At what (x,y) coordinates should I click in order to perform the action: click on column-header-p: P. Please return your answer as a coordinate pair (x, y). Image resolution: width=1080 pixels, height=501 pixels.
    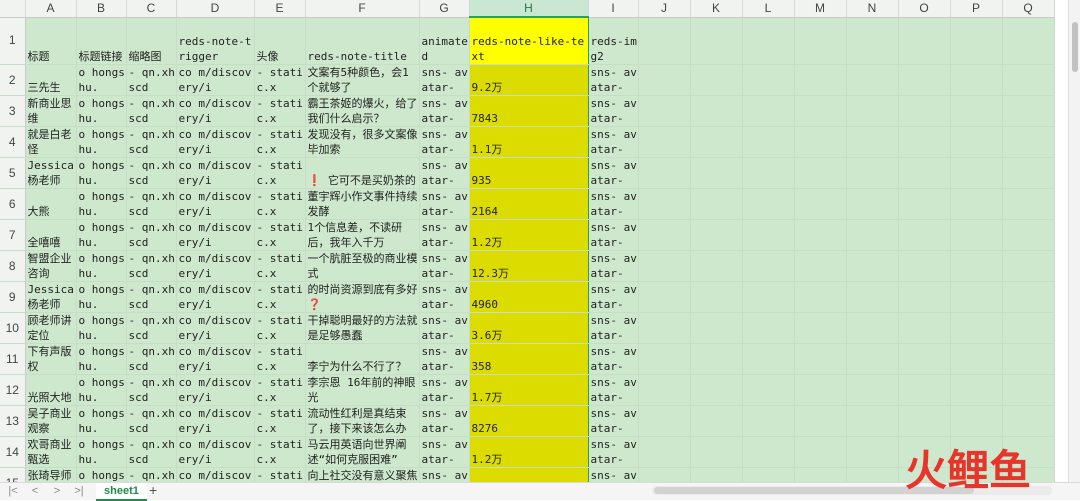
    Looking at the image, I should click on (976, 9).